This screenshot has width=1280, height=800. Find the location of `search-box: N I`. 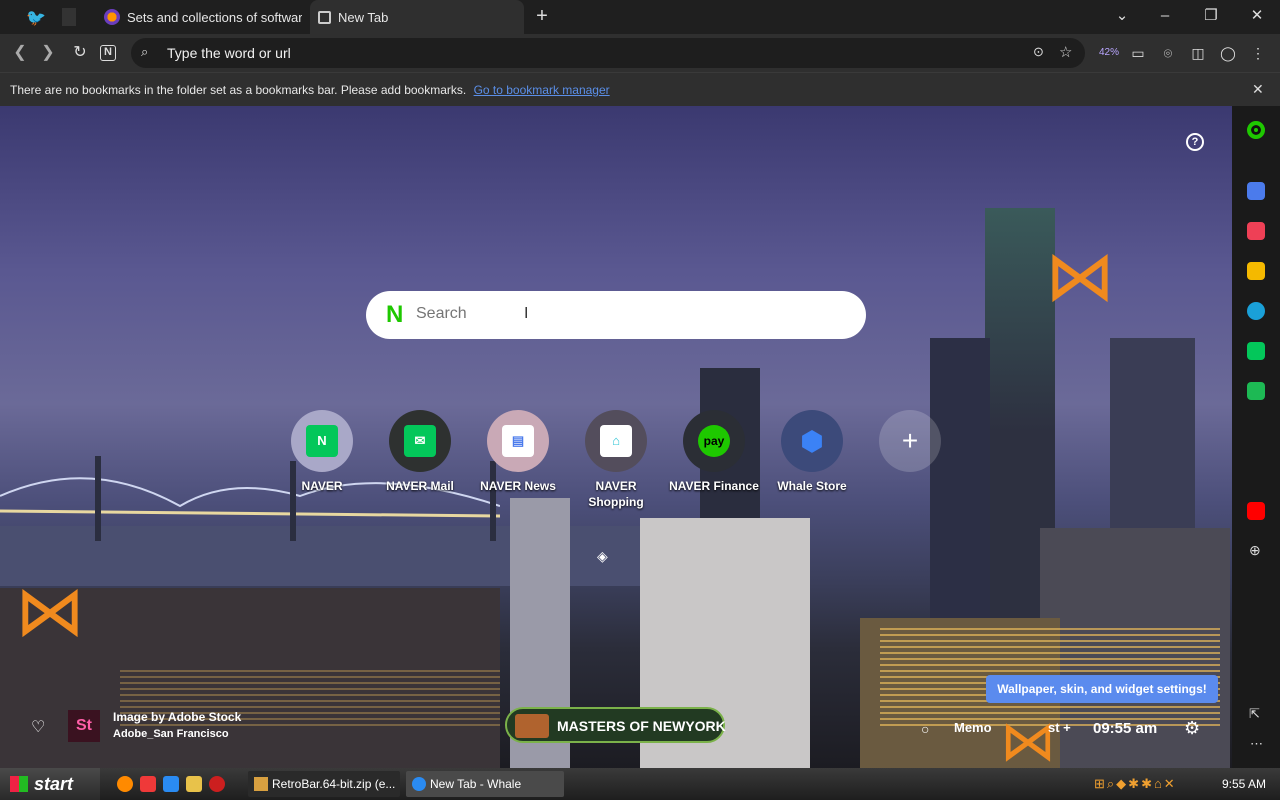

search-box: N I is located at coordinates (616, 315).